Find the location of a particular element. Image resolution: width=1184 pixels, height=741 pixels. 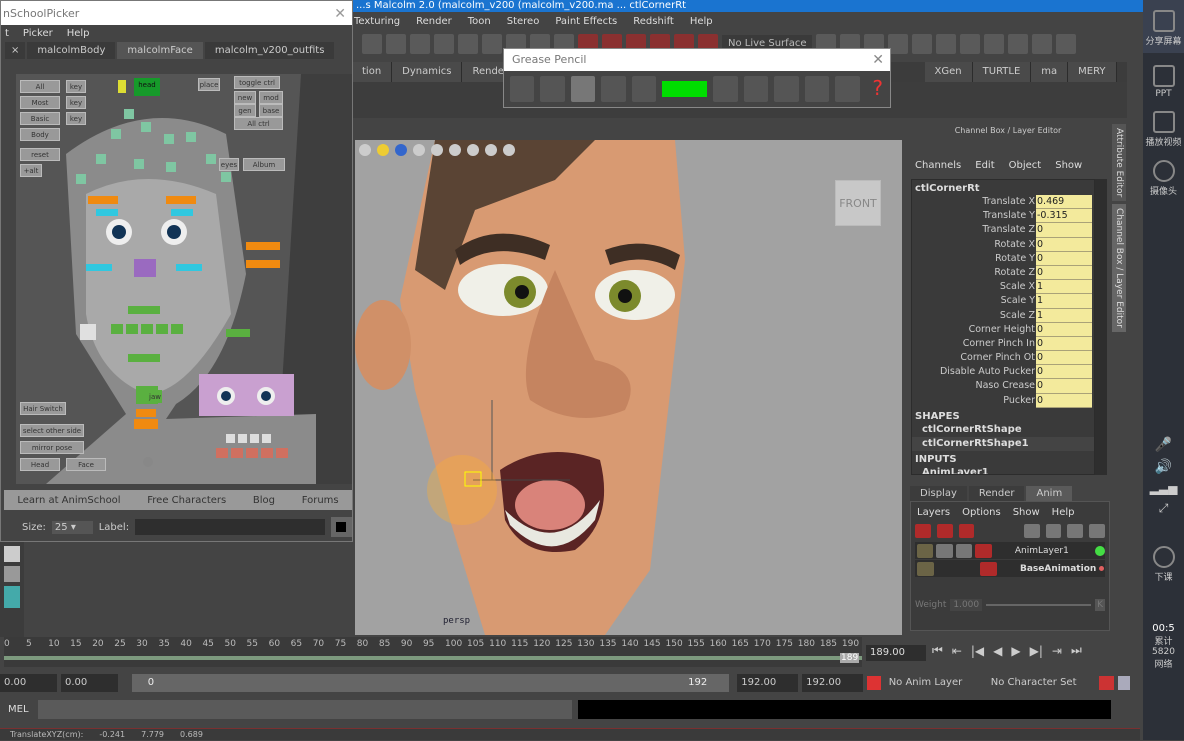

end-class-icon is located at coordinates (1163, 557).